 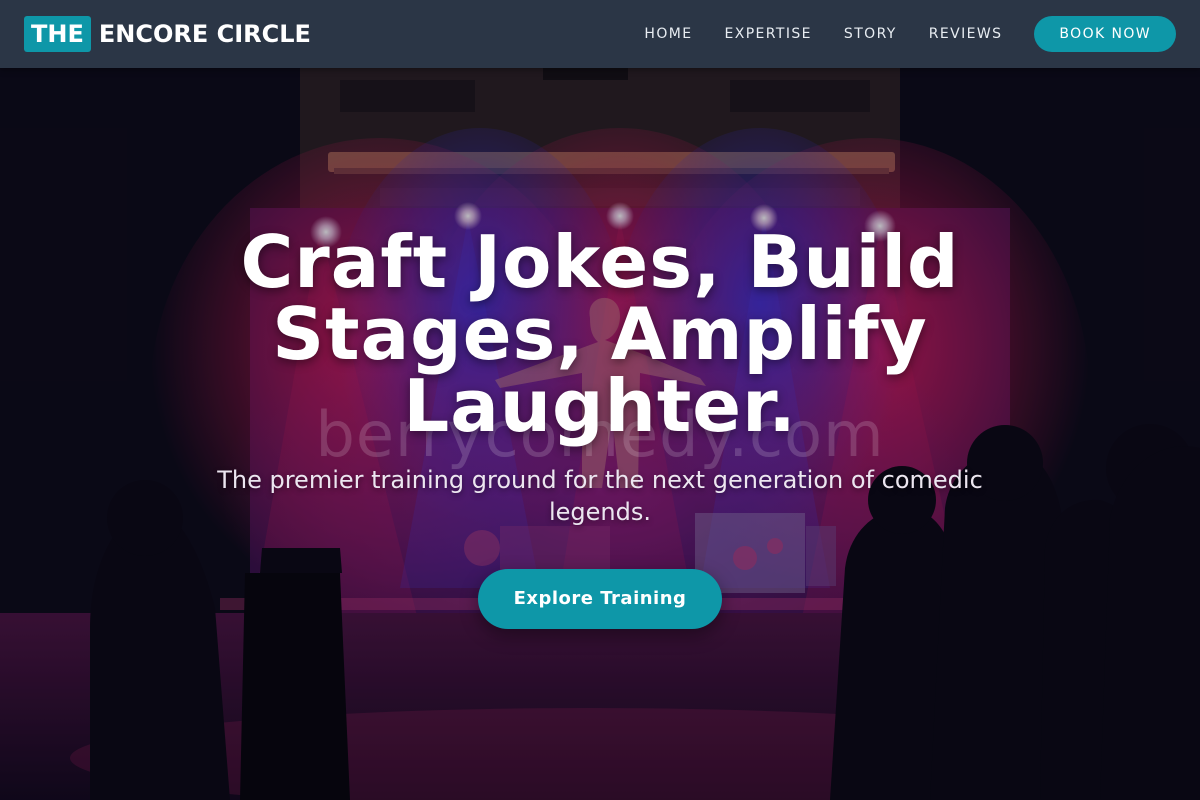 I want to click on nav-link-reviews: REVIEWS, so click(x=966, y=34).